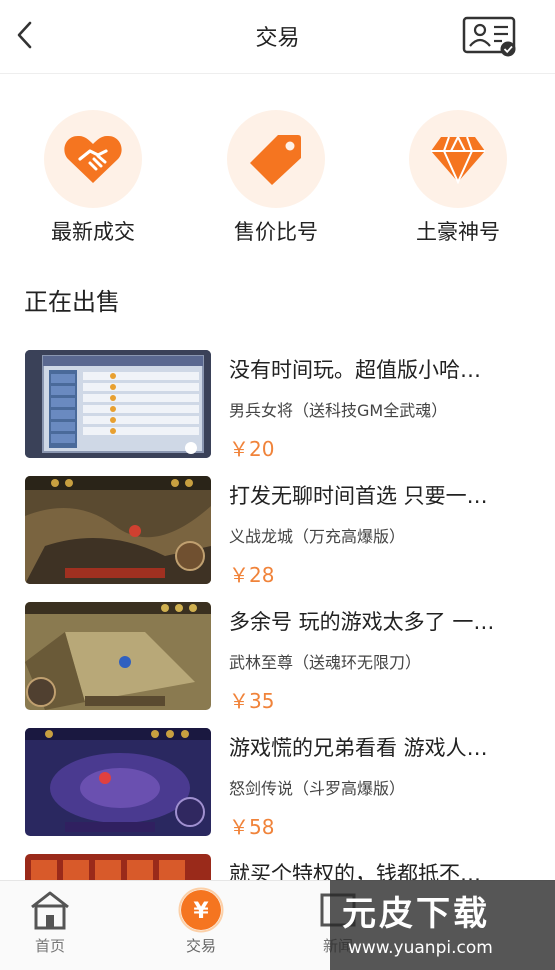  I want to click on listing-item: 游戏慌的兄弟看看 游戏人… 怒剑传说（斗罗高爆版） ￥58, so click(277, 789).